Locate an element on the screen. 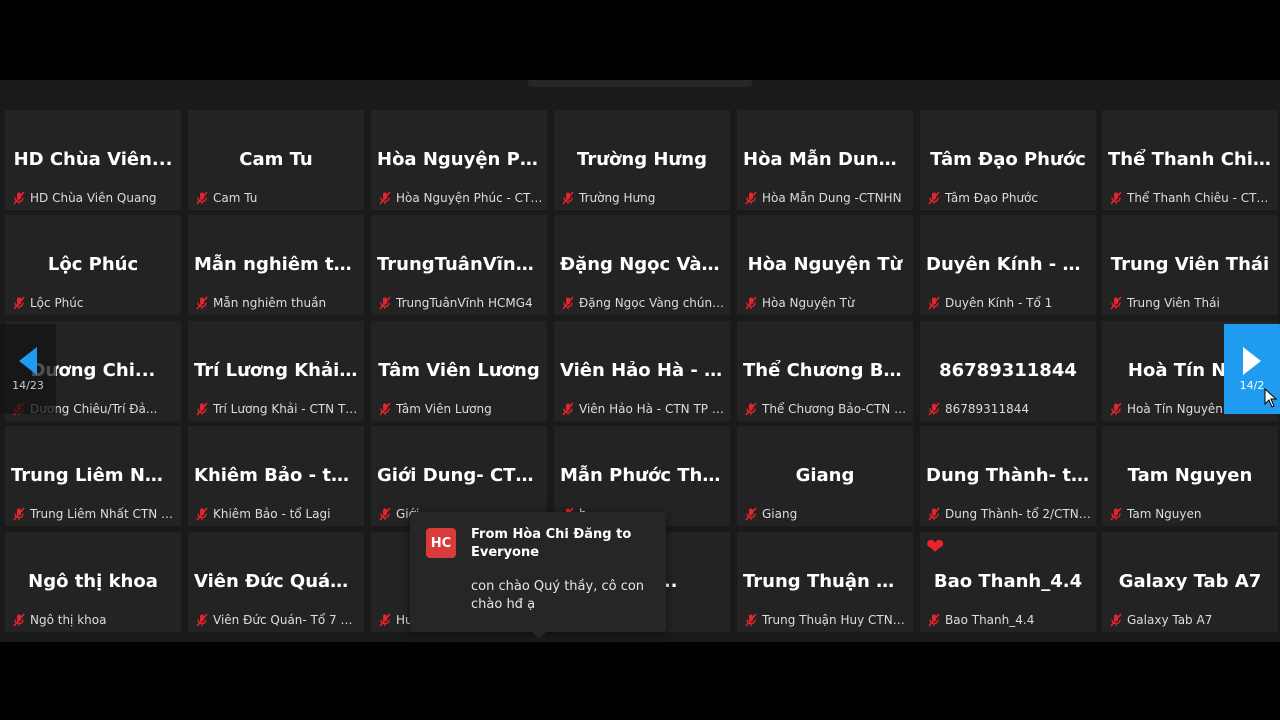 The height and width of the screenshot is (720, 1280). participant-name: Hòa Nguyện Từ is located at coordinates (825, 264).